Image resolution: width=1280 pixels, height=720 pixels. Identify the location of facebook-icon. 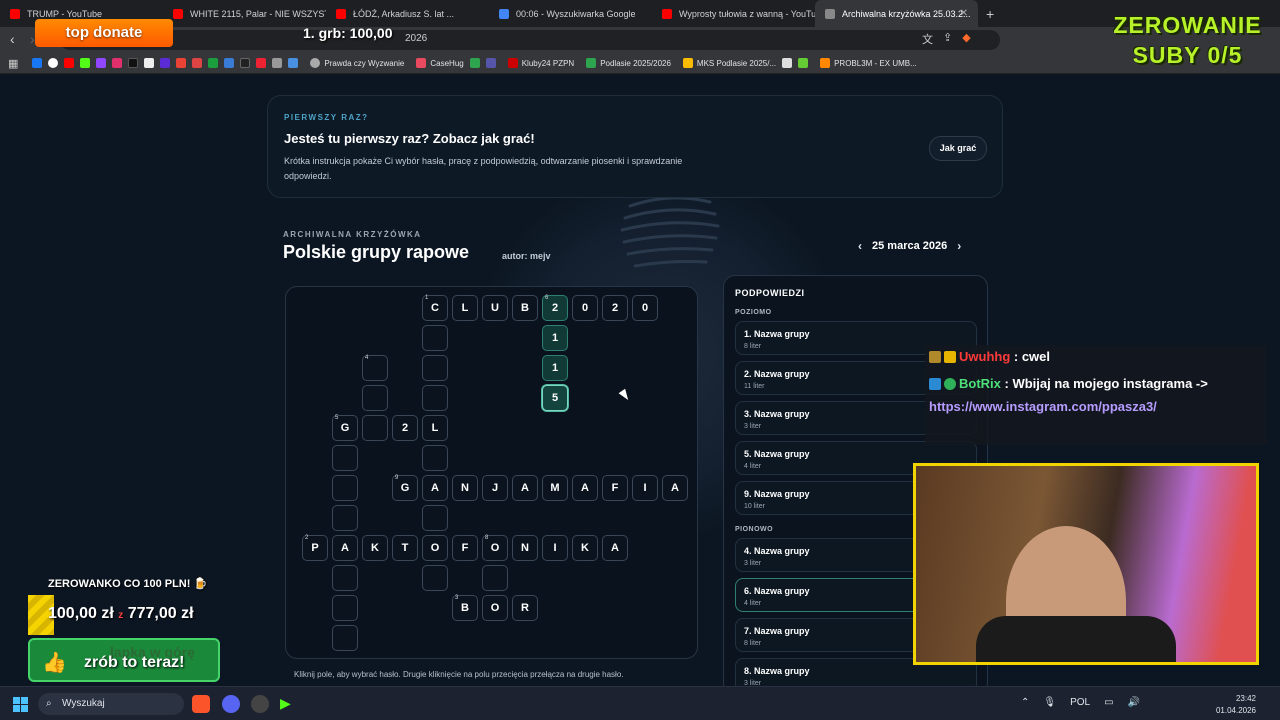
(37, 63).